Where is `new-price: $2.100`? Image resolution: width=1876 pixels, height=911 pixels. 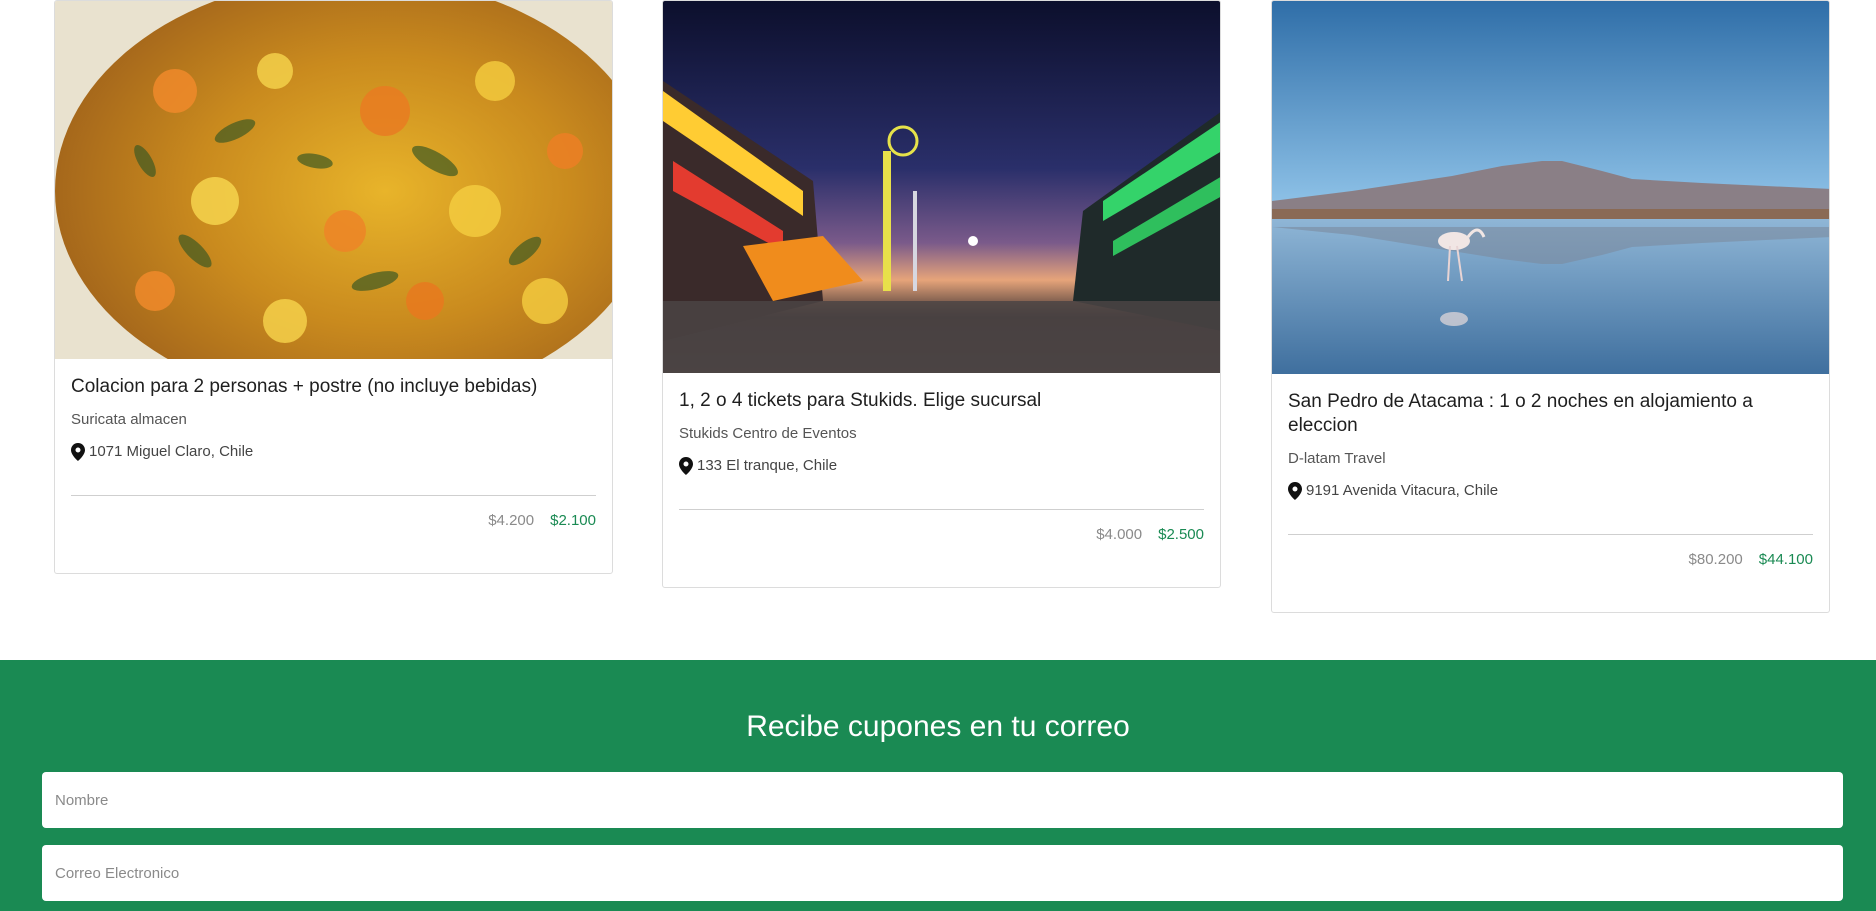
new-price: $2.100 is located at coordinates (573, 520).